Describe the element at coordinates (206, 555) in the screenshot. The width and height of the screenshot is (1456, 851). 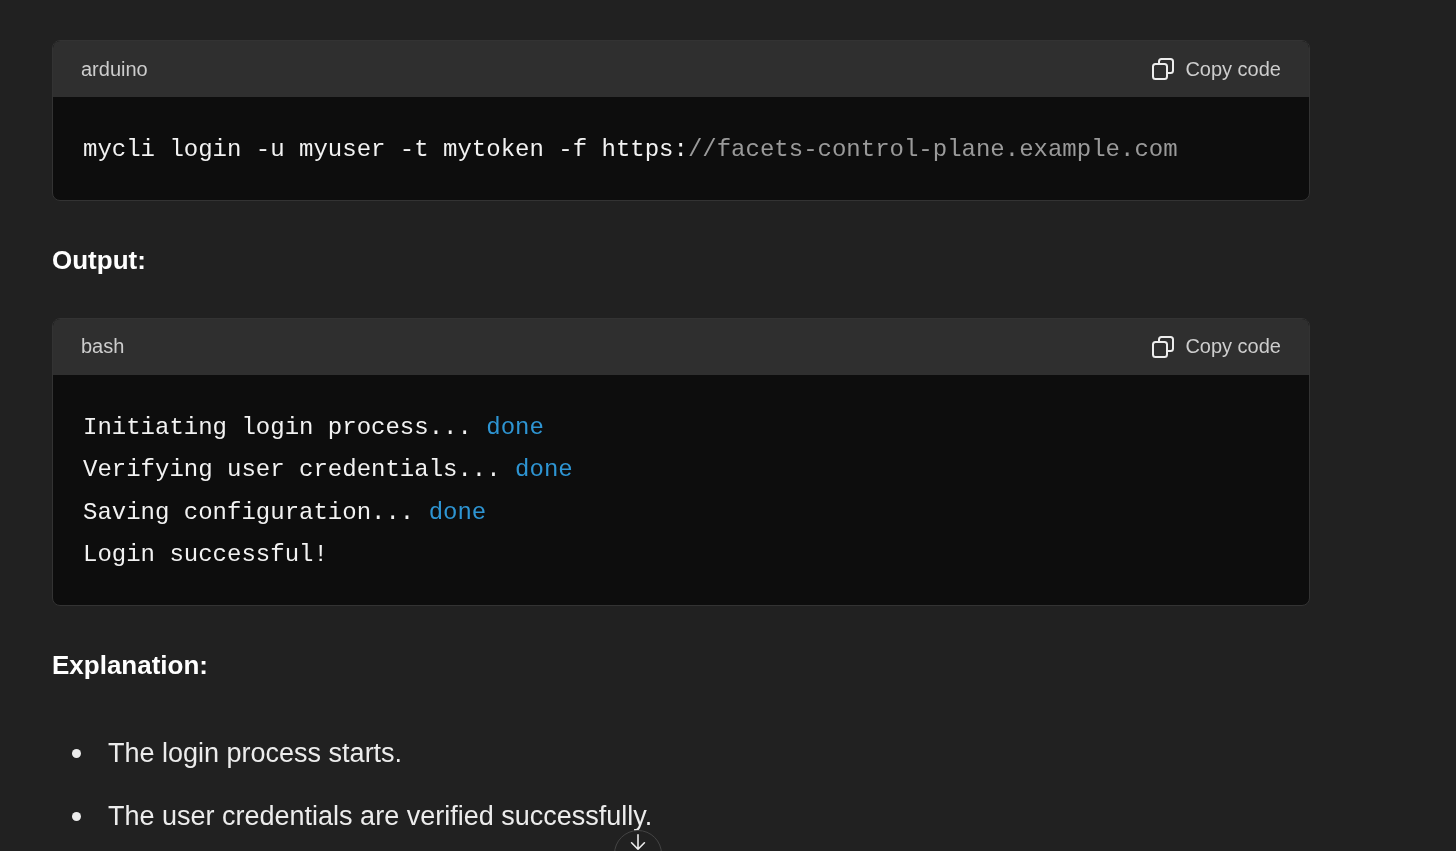
I see `code-line: Login successful!` at that location.